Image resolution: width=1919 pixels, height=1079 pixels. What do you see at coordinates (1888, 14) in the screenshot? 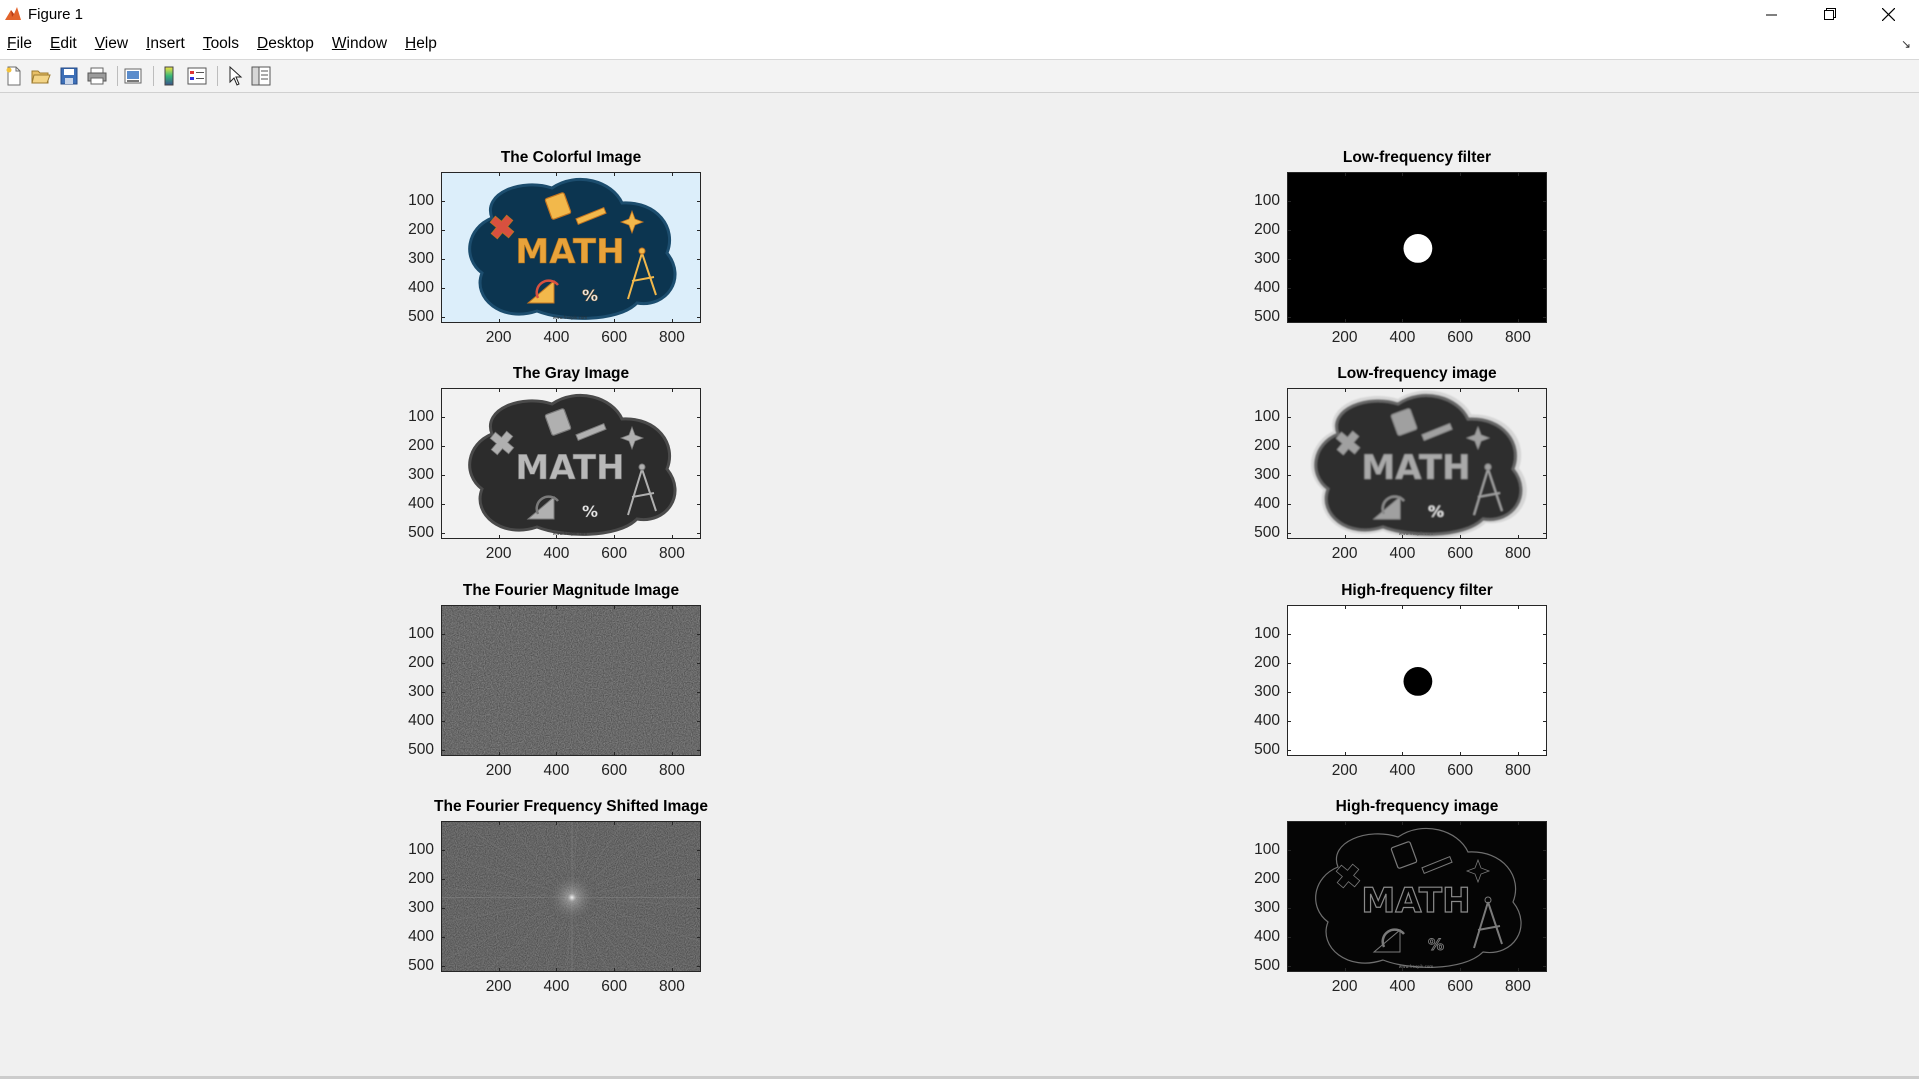
I see `close-button` at bounding box center [1888, 14].